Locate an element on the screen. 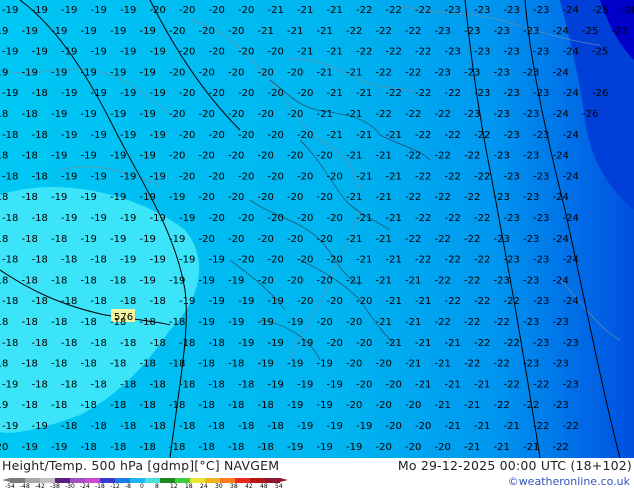  valid-time: Mo 29-12-2025 00:00 UTC (18+102) is located at coordinates (514, 465).